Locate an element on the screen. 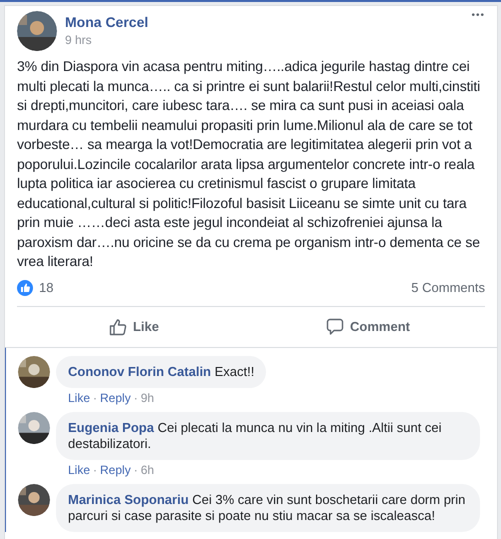 This screenshot has height=539, width=501. like-button: Like is located at coordinates (134, 326).